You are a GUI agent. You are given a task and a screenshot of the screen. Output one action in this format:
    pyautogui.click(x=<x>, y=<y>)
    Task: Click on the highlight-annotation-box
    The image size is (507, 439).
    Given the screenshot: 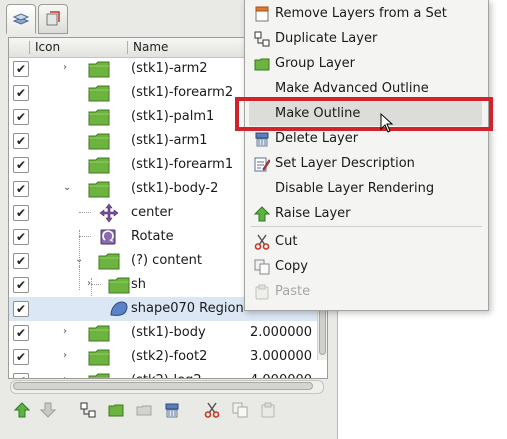 What is the action you would take?
    pyautogui.click(x=364, y=114)
    